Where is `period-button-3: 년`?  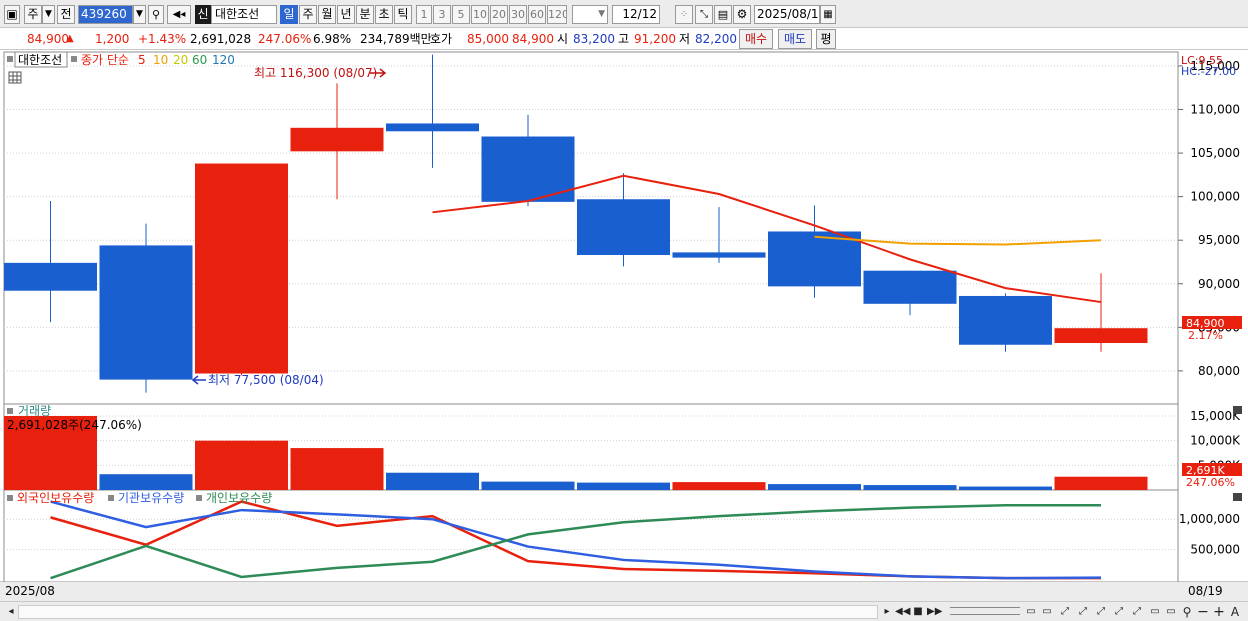
period-button-3: 년 is located at coordinates (346, 14).